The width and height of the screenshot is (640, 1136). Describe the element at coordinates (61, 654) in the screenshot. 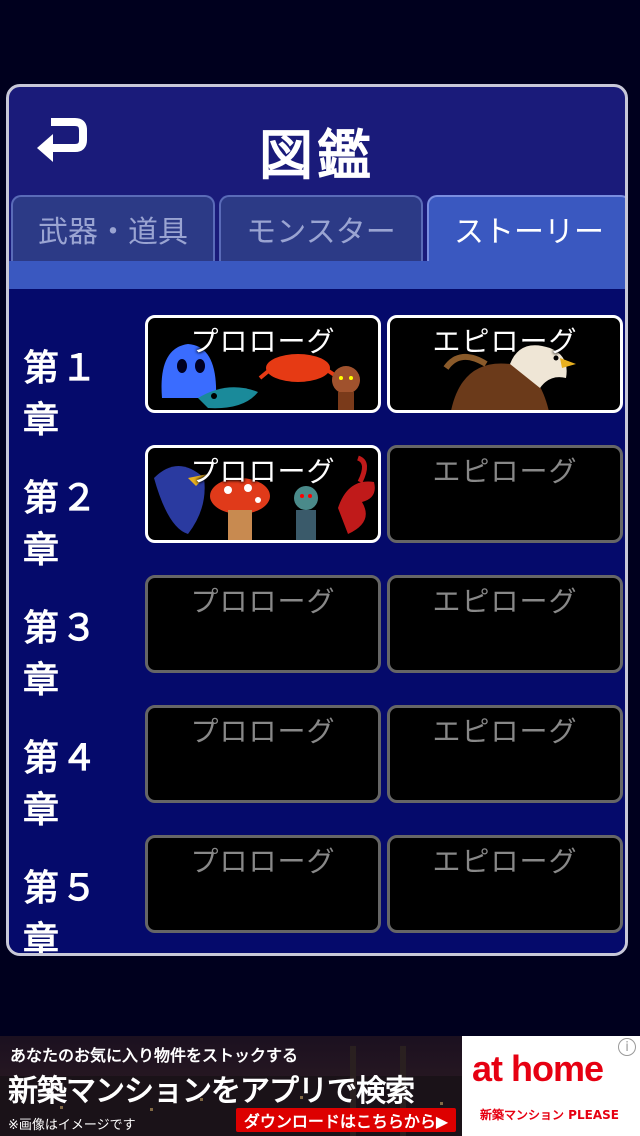

I see `chapter-label: 第３章` at that location.